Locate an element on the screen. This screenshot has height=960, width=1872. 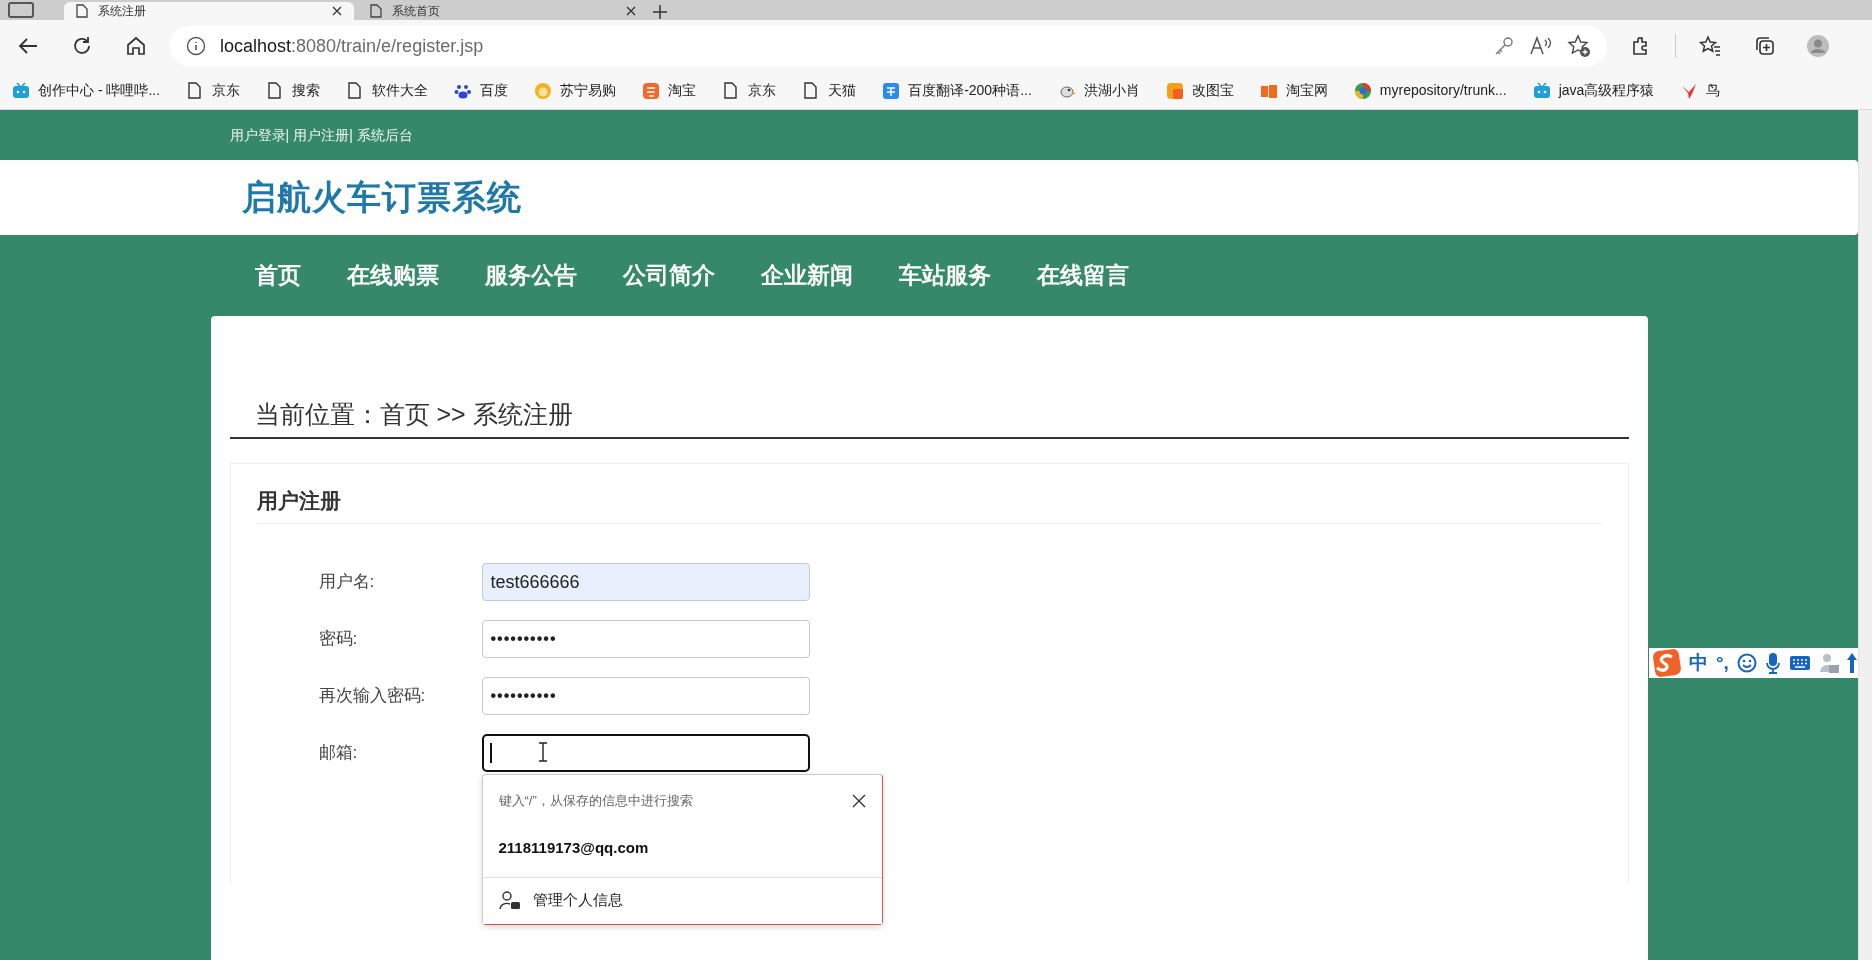
home-icon is located at coordinates (136, 46).